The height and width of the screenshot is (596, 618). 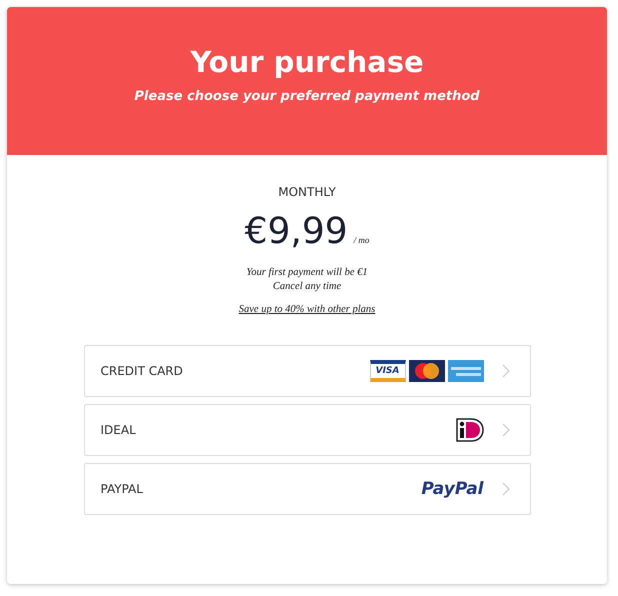 I want to click on payment-method-row: CREDIT CARD VISA, so click(x=307, y=371).